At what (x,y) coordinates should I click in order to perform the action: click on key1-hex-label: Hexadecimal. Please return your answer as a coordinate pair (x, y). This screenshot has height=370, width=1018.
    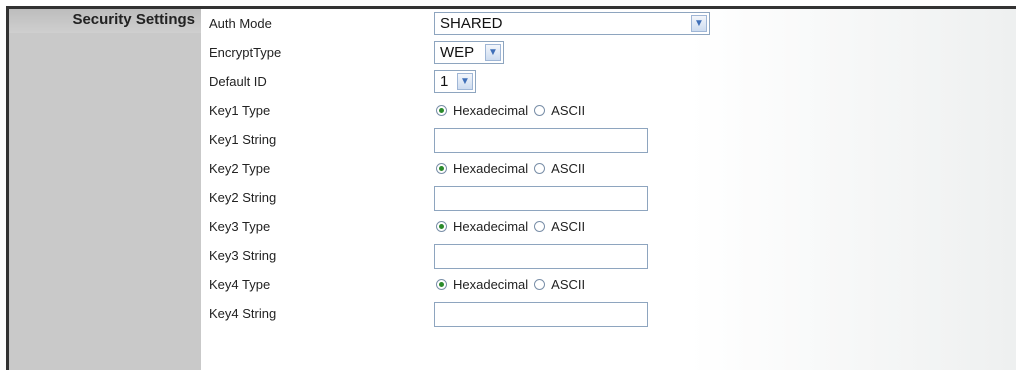
    Looking at the image, I should click on (491, 110).